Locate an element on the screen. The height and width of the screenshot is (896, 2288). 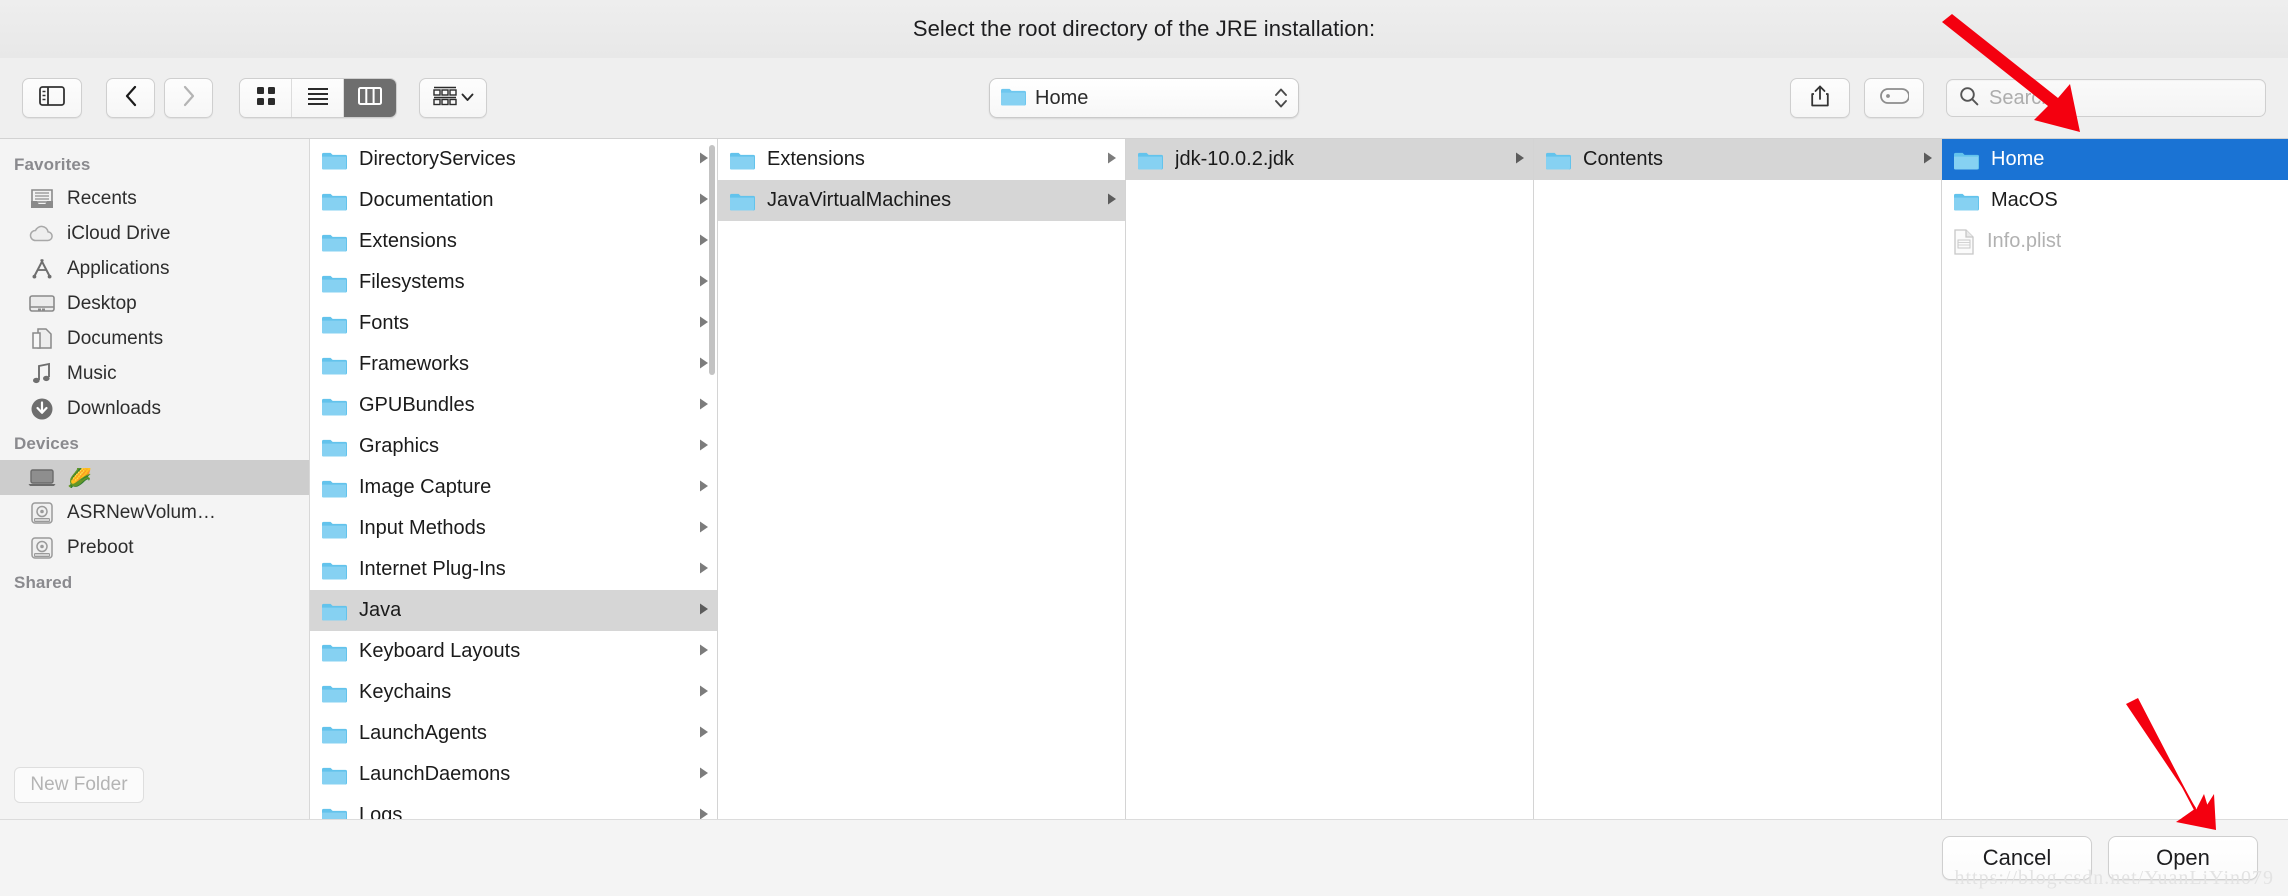
column-item: Keyboard Layouts is located at coordinates (513, 651).